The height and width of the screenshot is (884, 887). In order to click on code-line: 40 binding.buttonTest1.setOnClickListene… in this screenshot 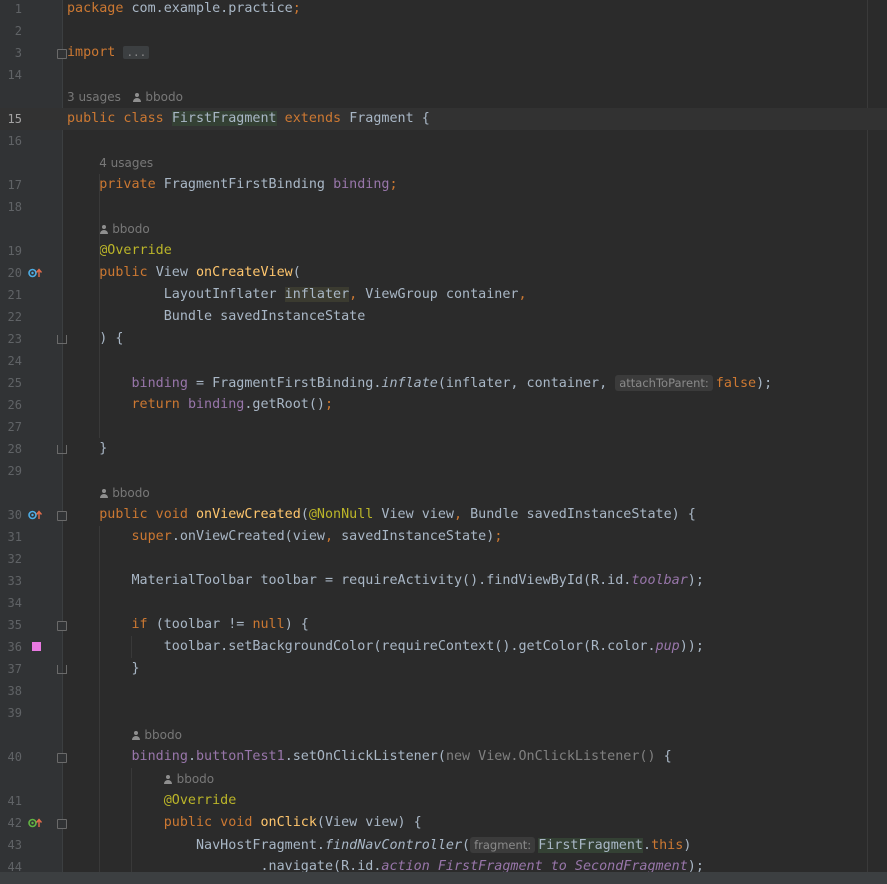, I will do `click(443, 757)`.